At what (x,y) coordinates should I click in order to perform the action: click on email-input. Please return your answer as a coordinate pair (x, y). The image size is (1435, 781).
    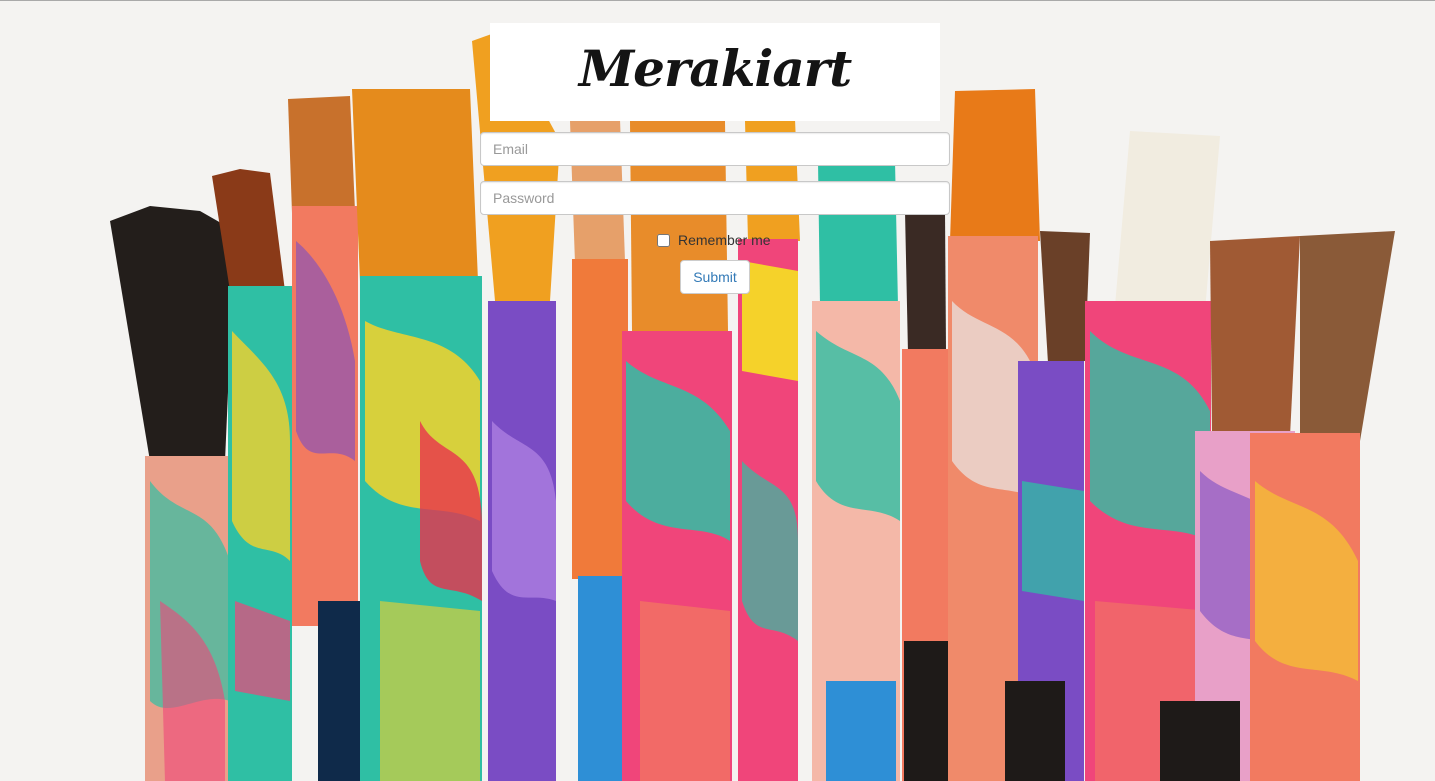
    Looking at the image, I should click on (715, 149).